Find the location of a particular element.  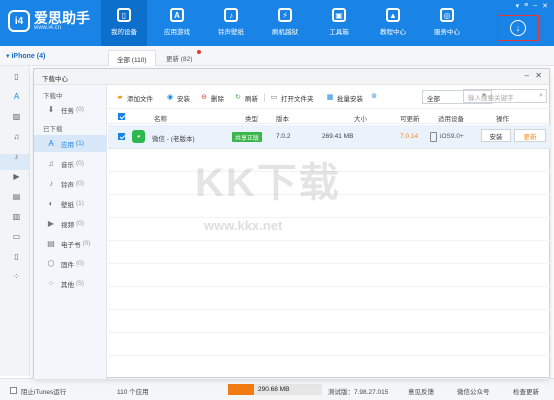

nav-flash-jailbreak: ⚡ 刷机越狱 is located at coordinates (285, 23).